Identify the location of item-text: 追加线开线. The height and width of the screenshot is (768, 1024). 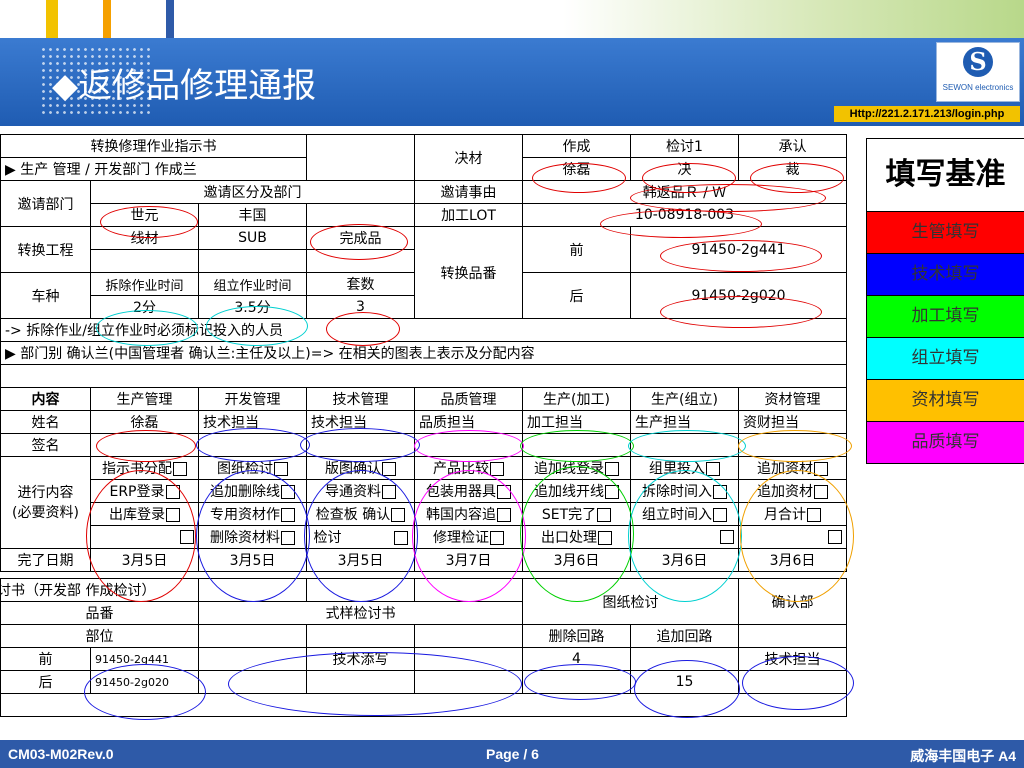
(569, 492).